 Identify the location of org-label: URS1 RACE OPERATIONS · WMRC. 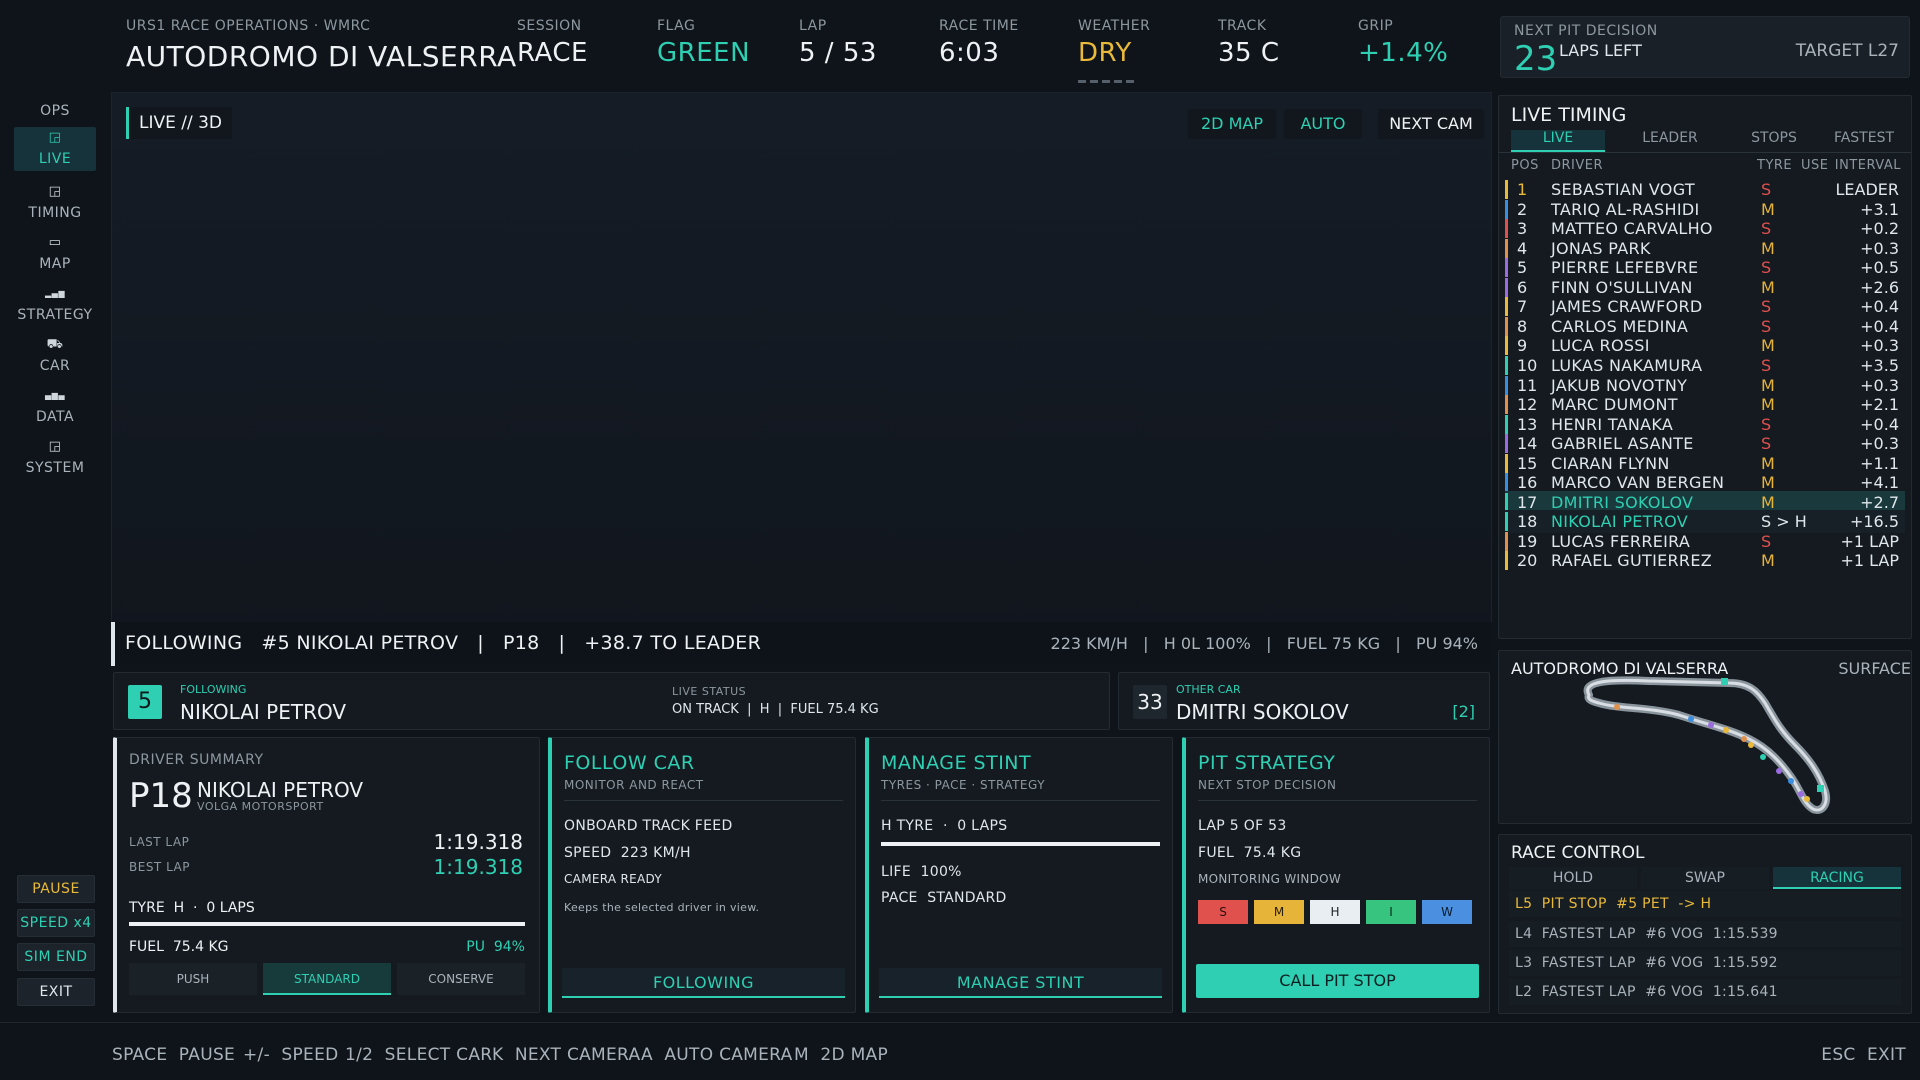
(248, 26).